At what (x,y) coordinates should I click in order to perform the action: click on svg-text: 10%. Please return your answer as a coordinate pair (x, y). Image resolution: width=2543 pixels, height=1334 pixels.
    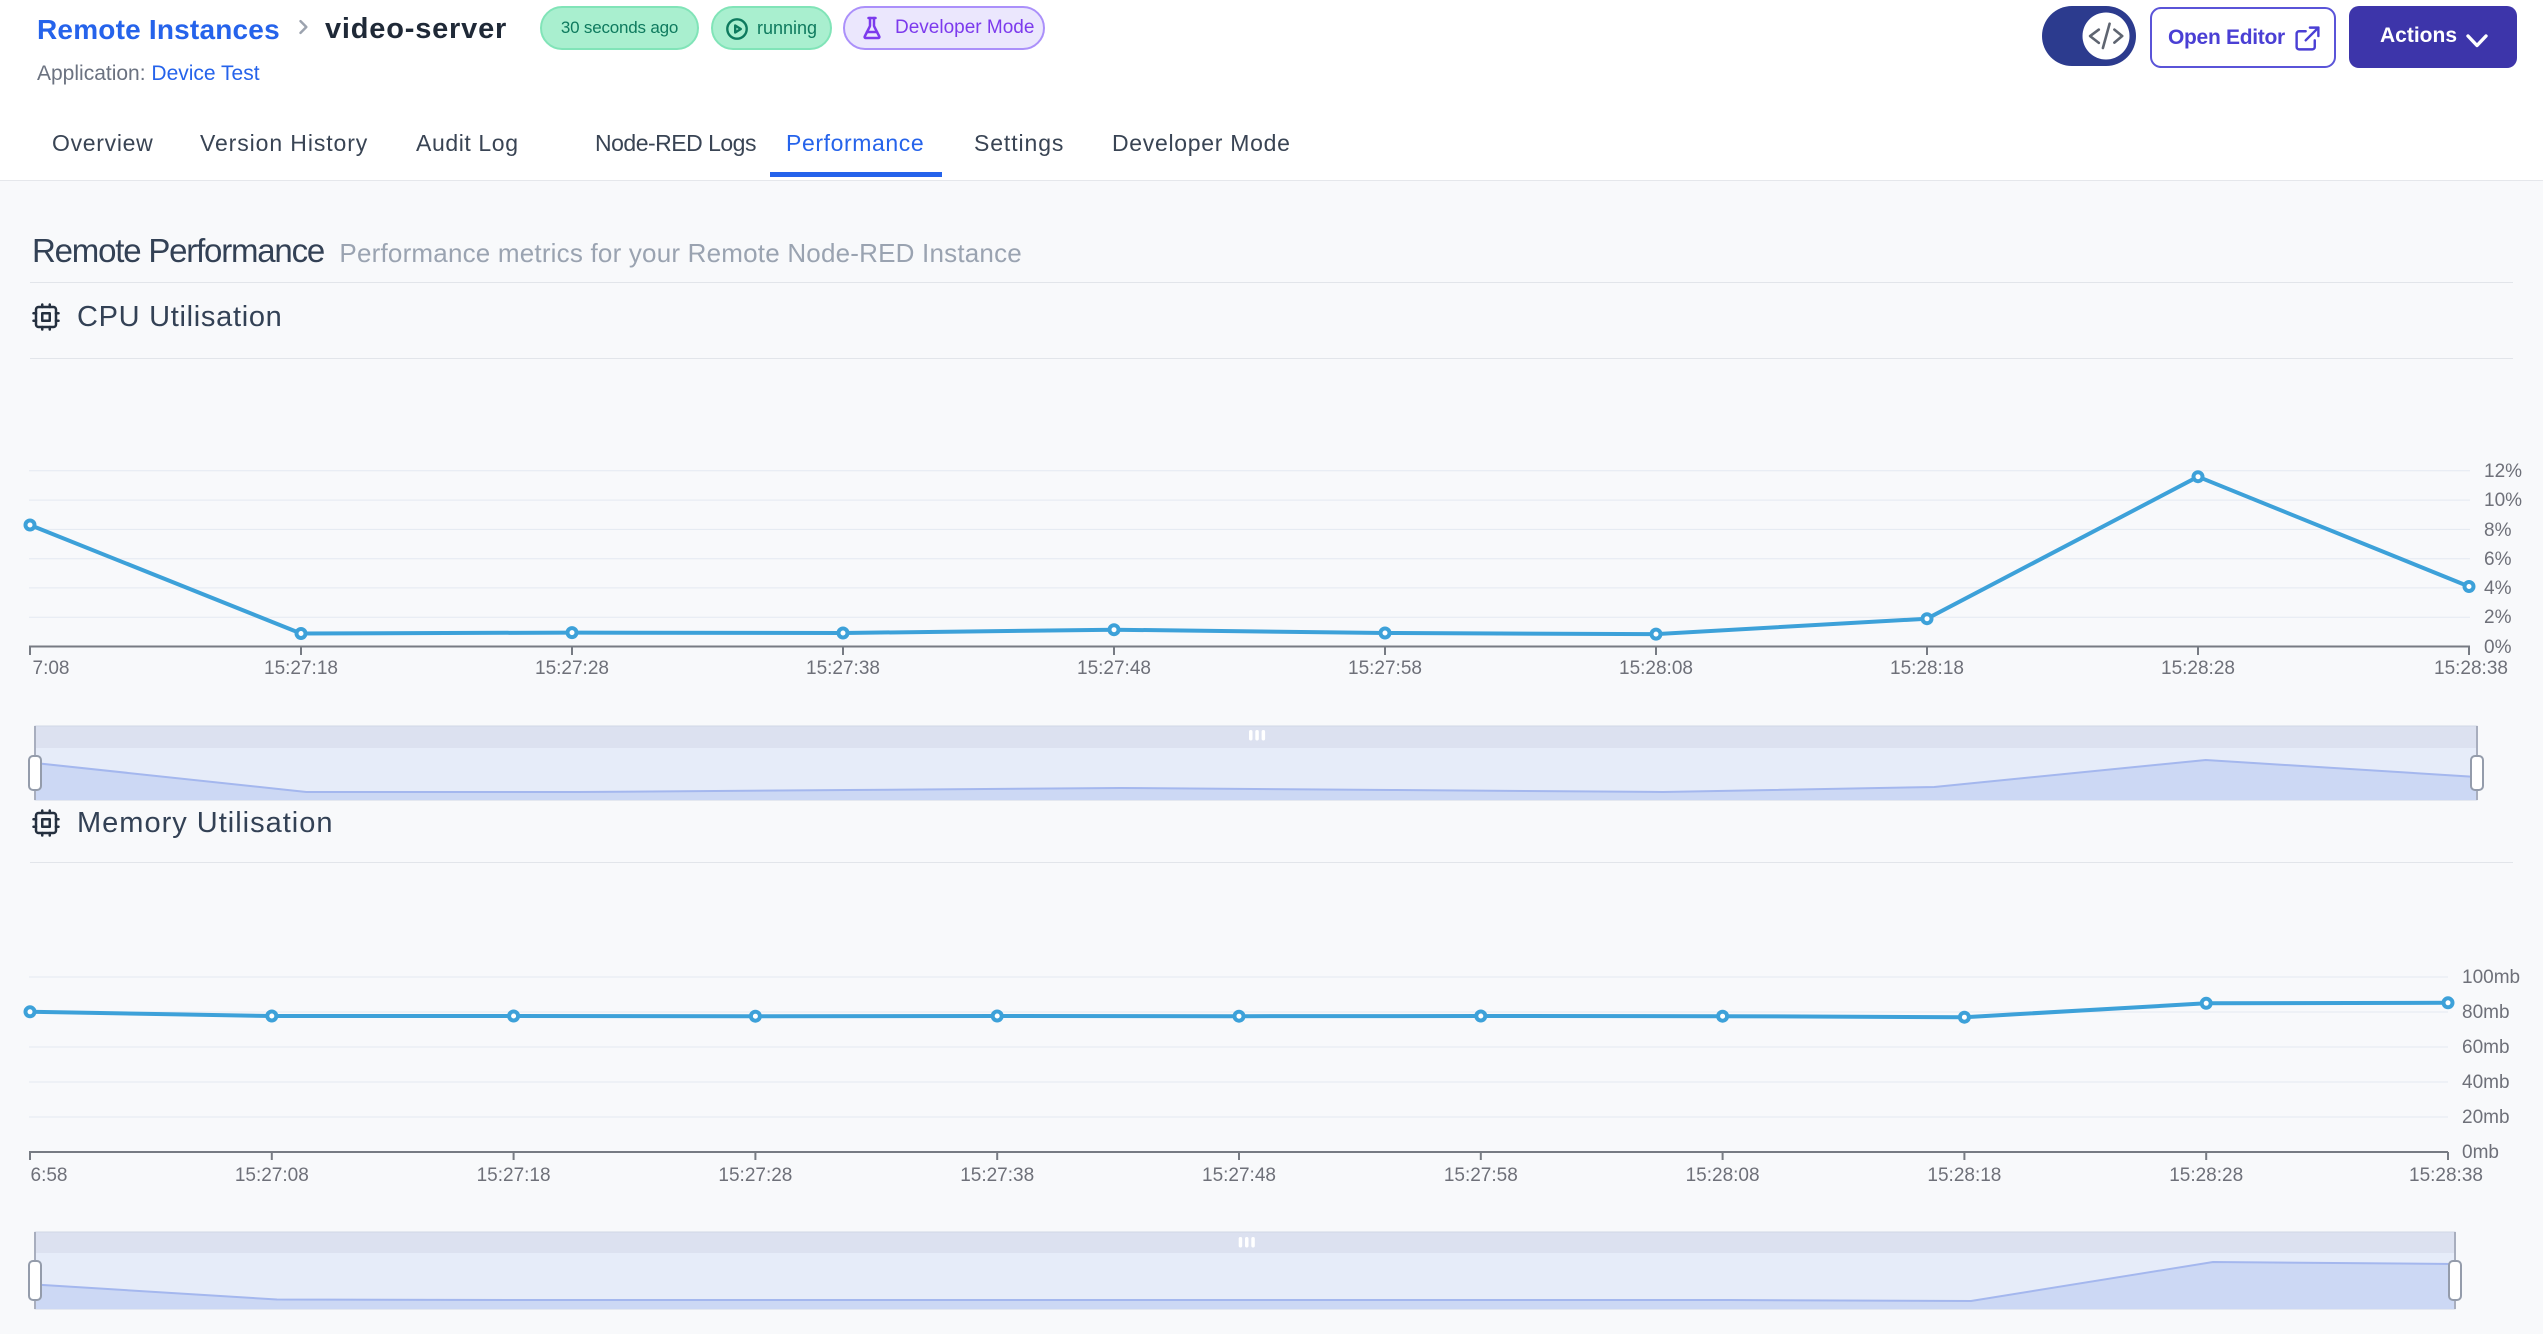
    Looking at the image, I should click on (2503, 500).